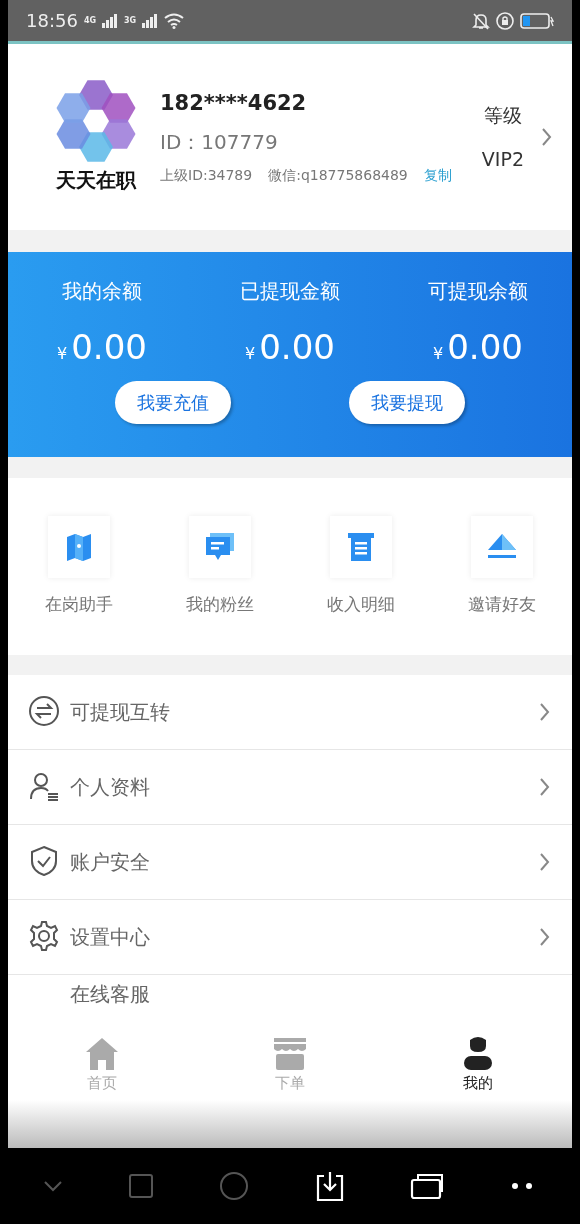 This screenshot has width=580, height=1224. I want to click on user-id: ID：107779, so click(219, 143).